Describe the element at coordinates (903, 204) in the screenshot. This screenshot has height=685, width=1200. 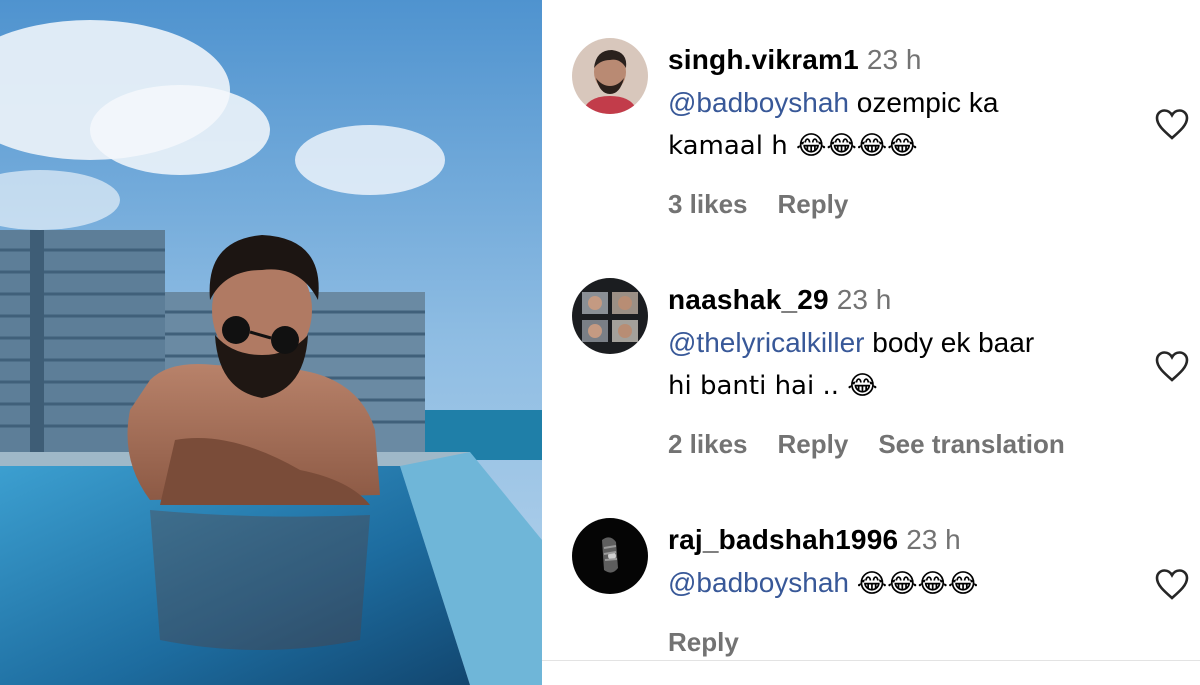
I see `comment-actions: 3 likes Reply` at that location.